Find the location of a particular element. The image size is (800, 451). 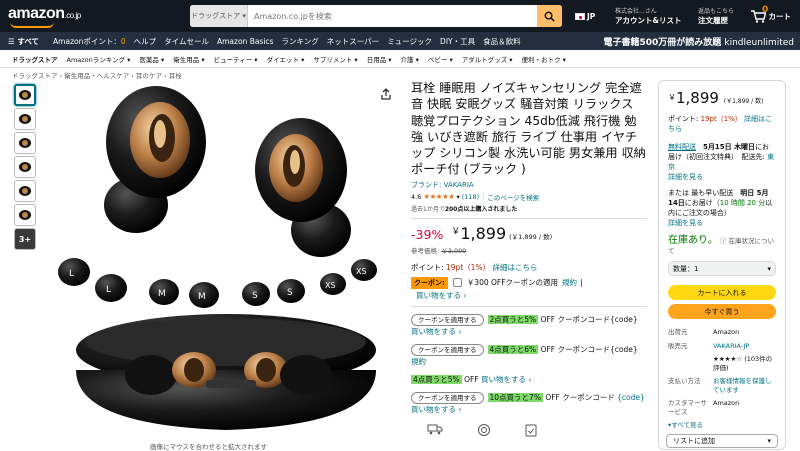

add-to-cart-button: カートに入れる is located at coordinates (722, 292).